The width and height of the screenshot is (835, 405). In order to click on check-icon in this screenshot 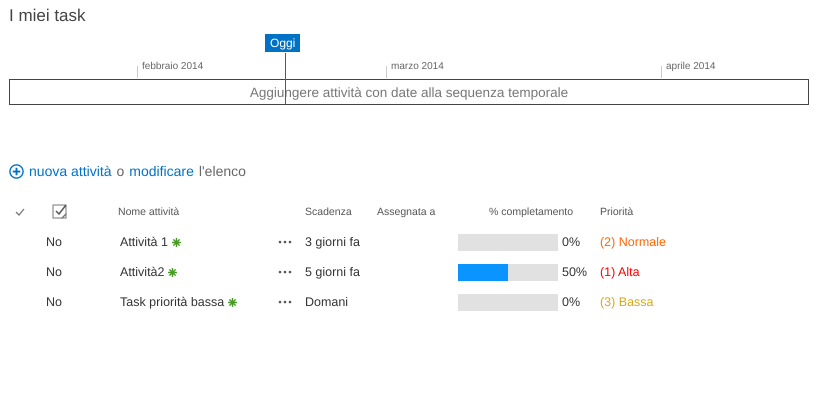, I will do `click(20, 212)`.